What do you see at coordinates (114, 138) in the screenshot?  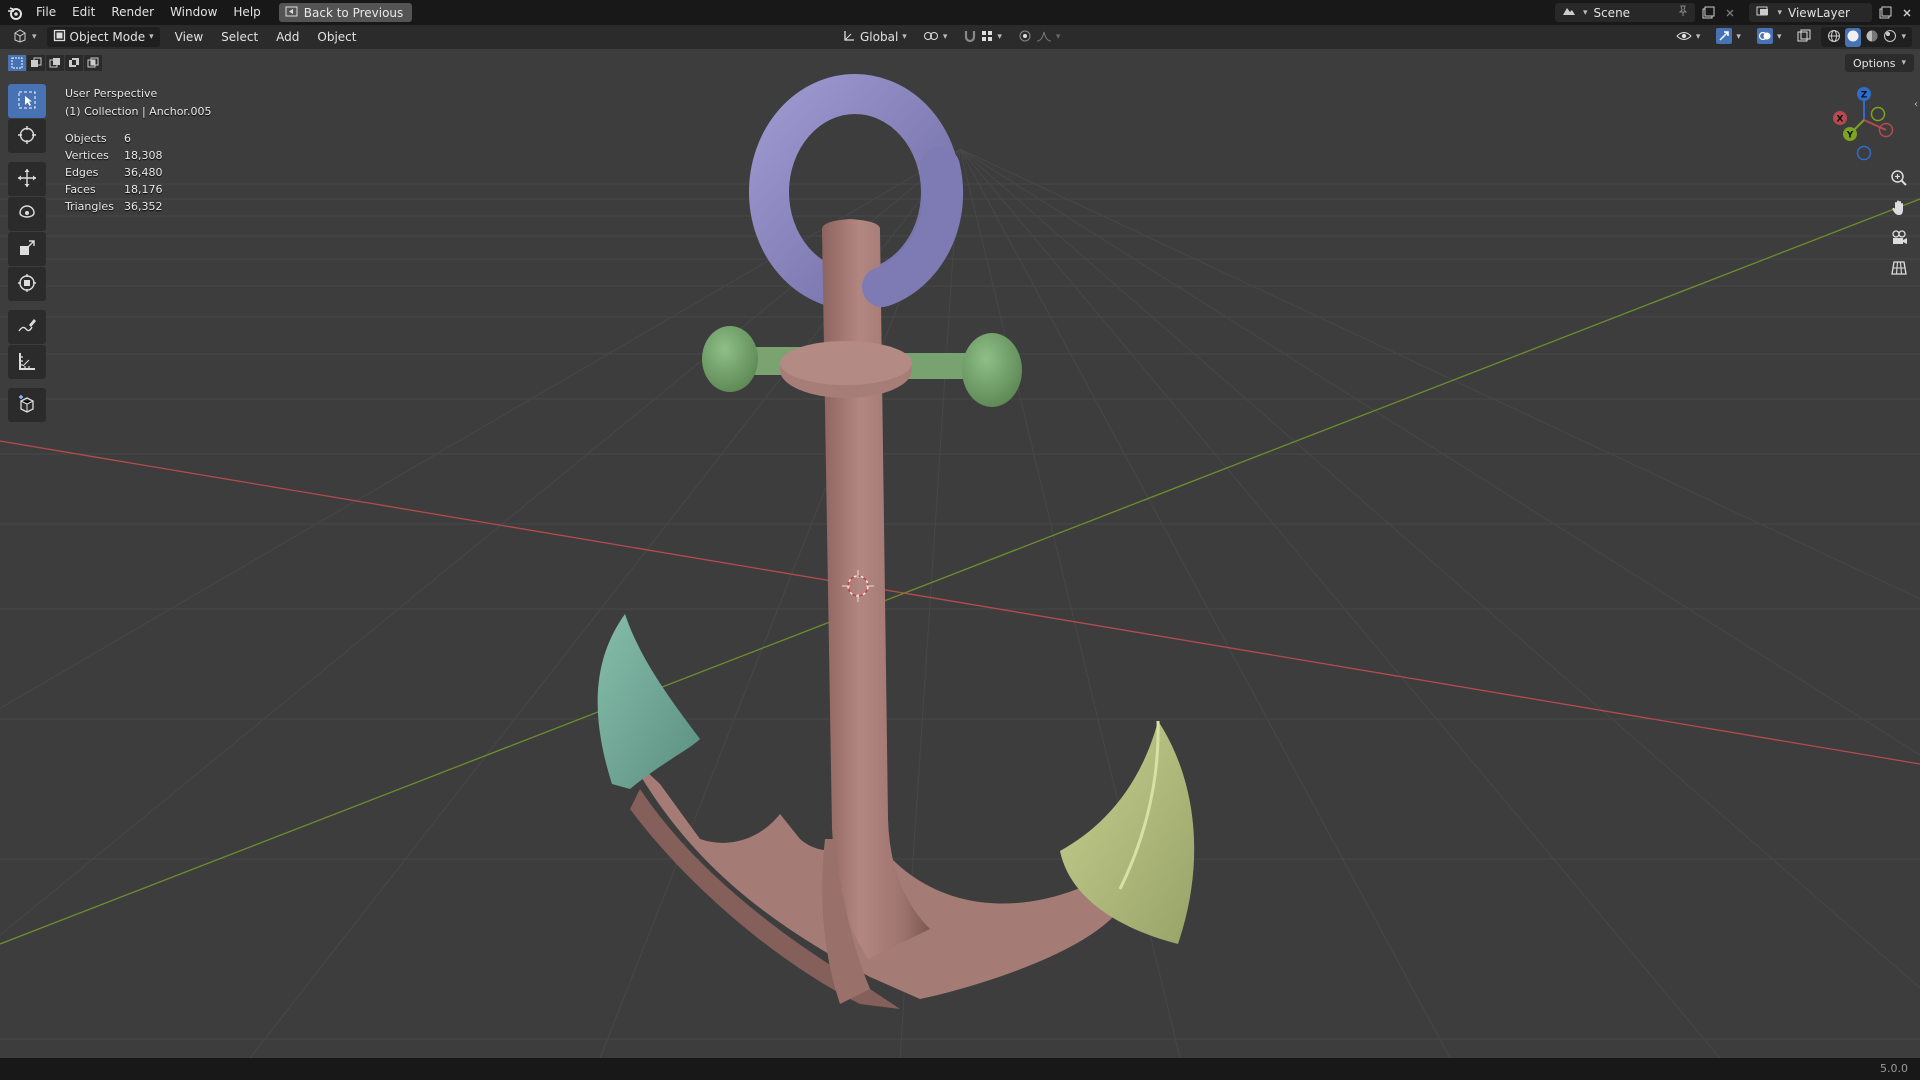 I see `stat-row: Objects 6` at bounding box center [114, 138].